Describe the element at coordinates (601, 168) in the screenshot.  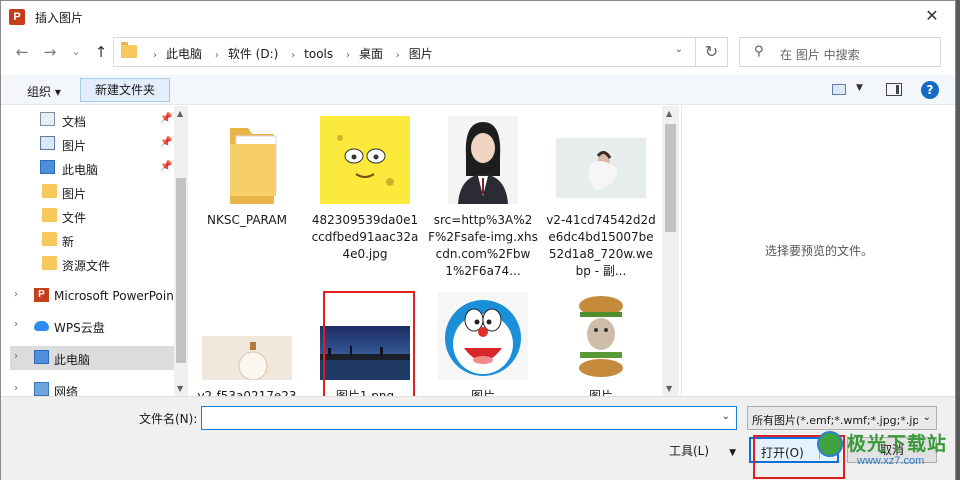
I see `woman-photo-thumbnail` at that location.